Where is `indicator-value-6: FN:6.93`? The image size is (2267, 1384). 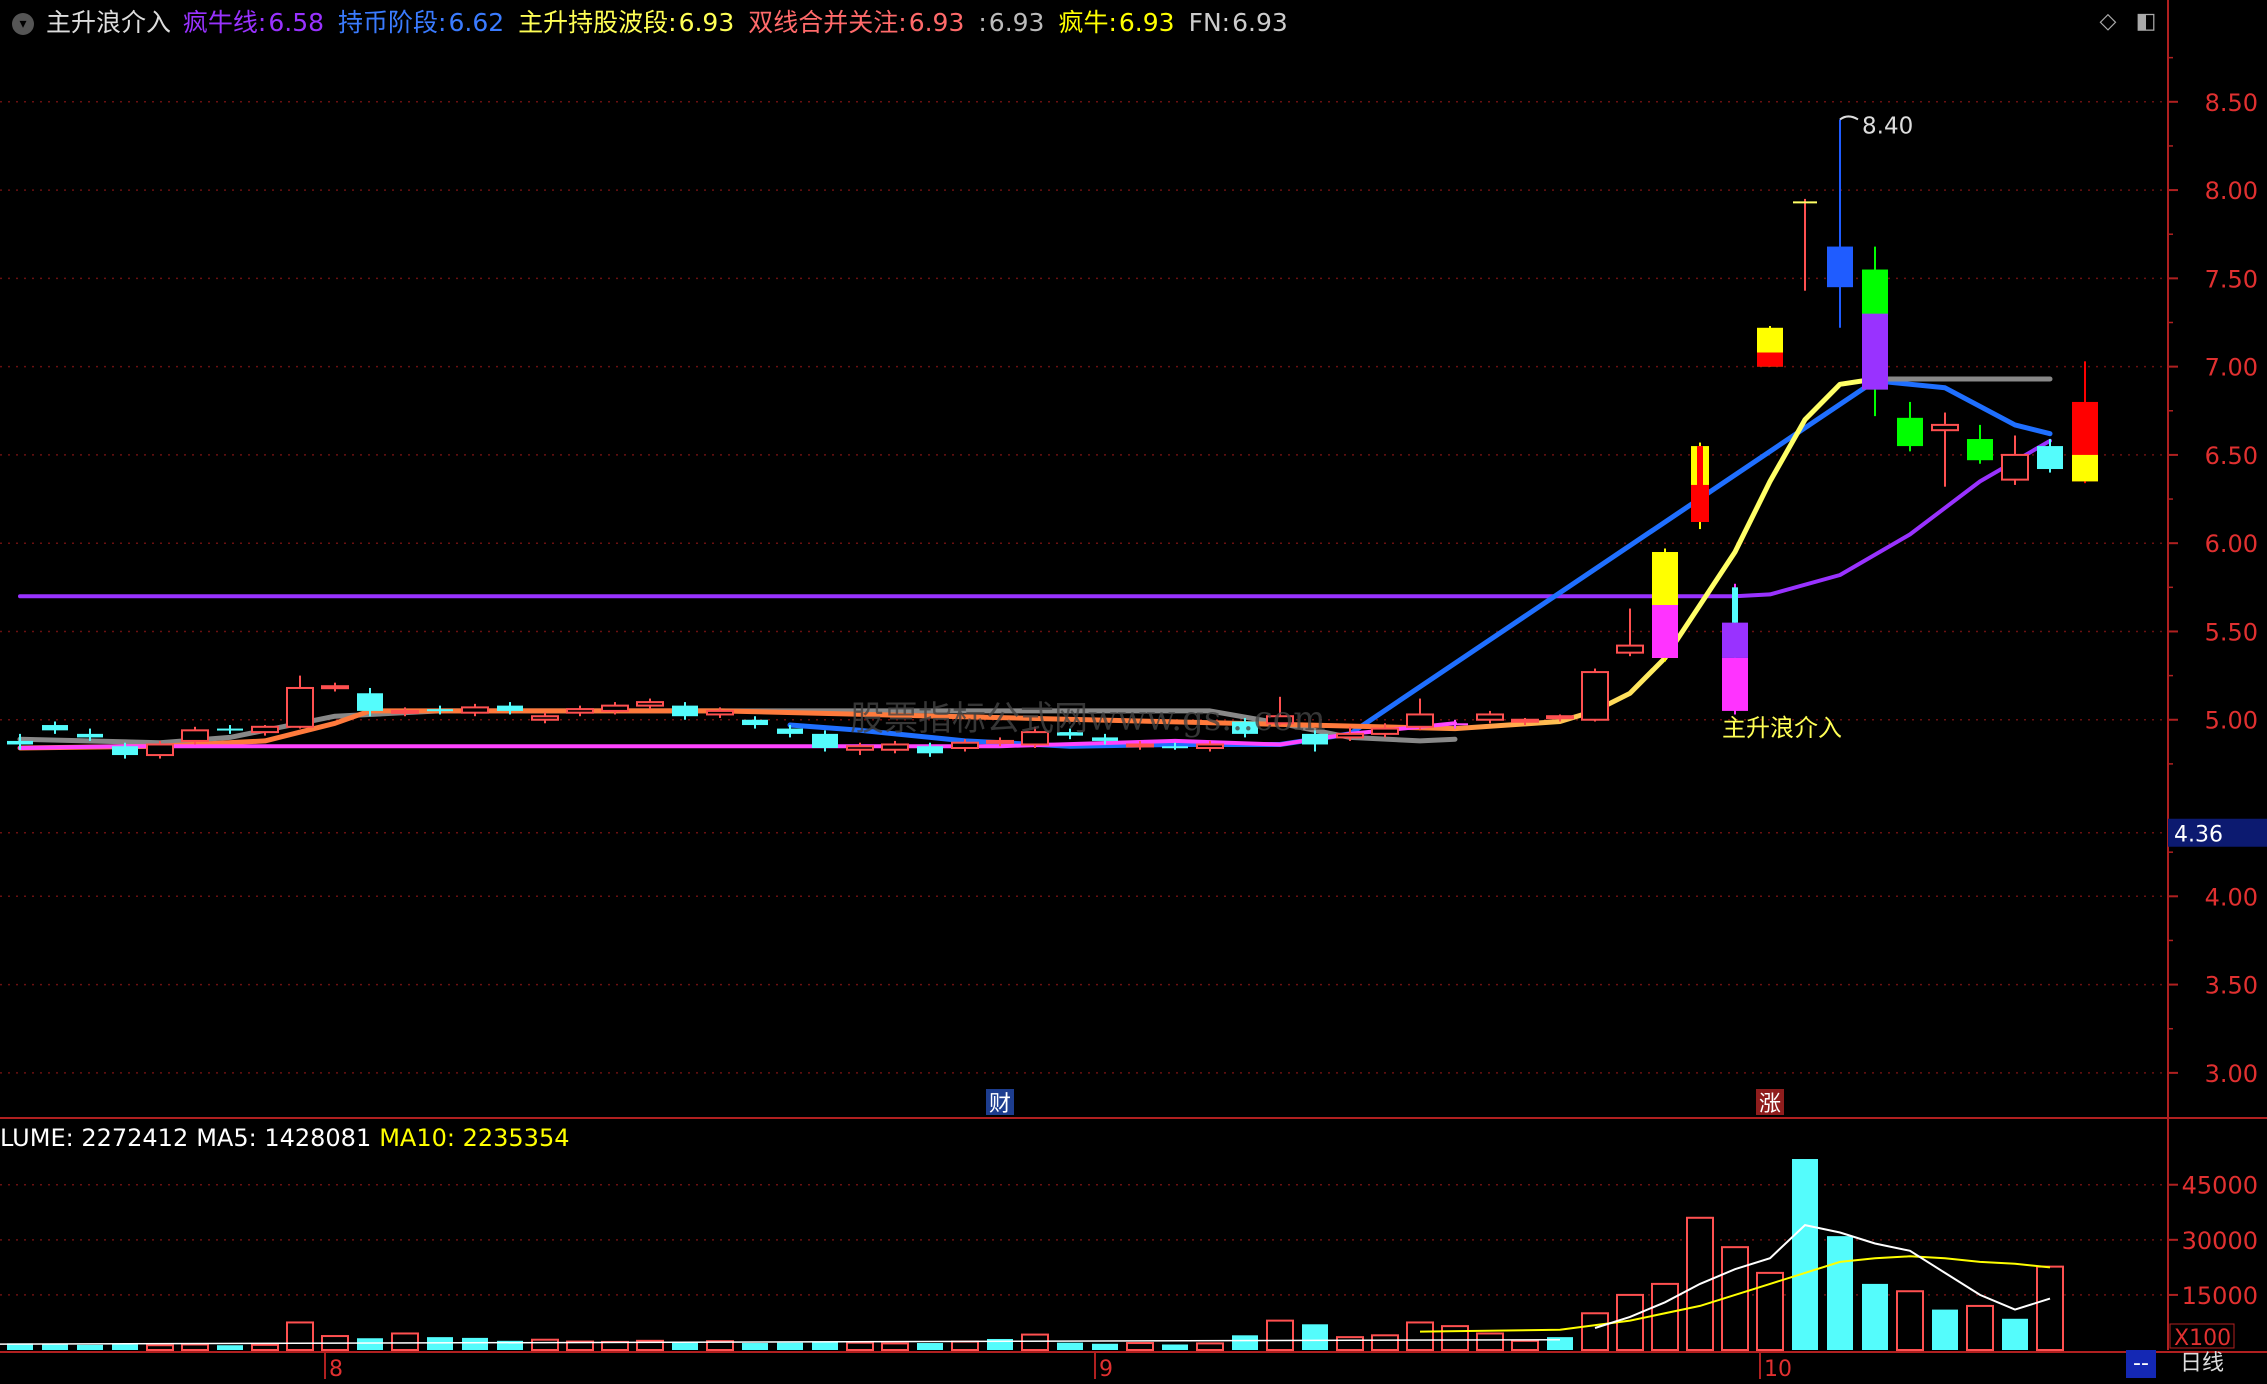
indicator-value-6: FN:6.93 is located at coordinates (1243, 22).